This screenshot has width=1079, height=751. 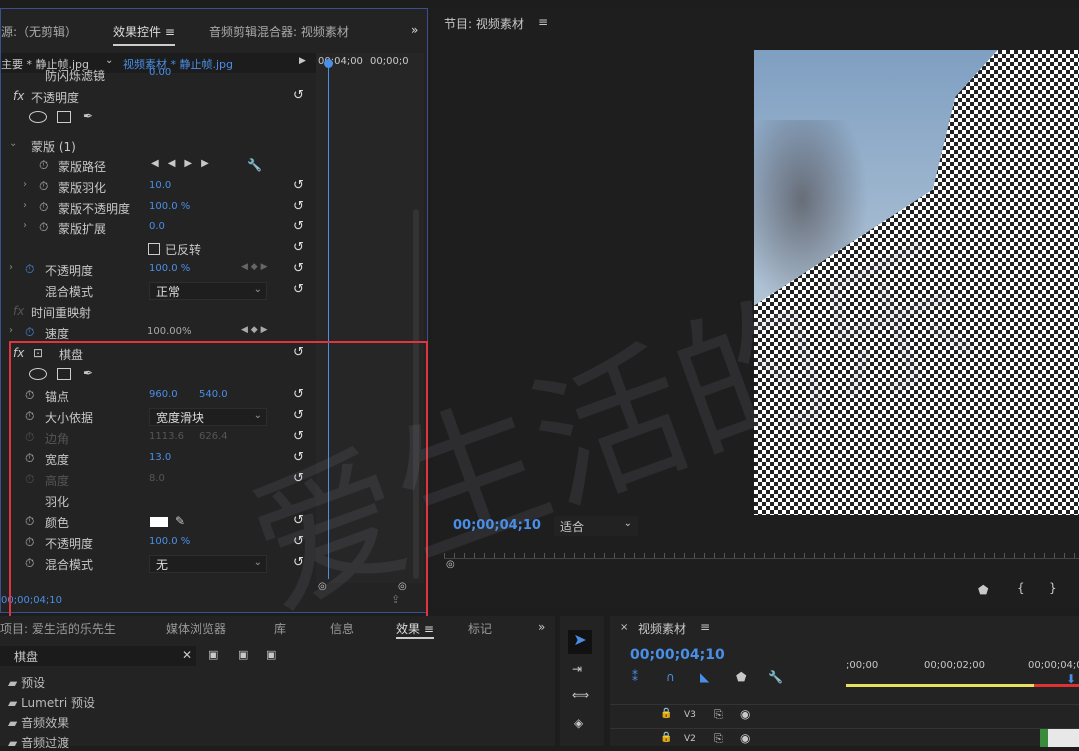 What do you see at coordinates (624, 627) in the screenshot?
I see `close-icon: ×` at bounding box center [624, 627].